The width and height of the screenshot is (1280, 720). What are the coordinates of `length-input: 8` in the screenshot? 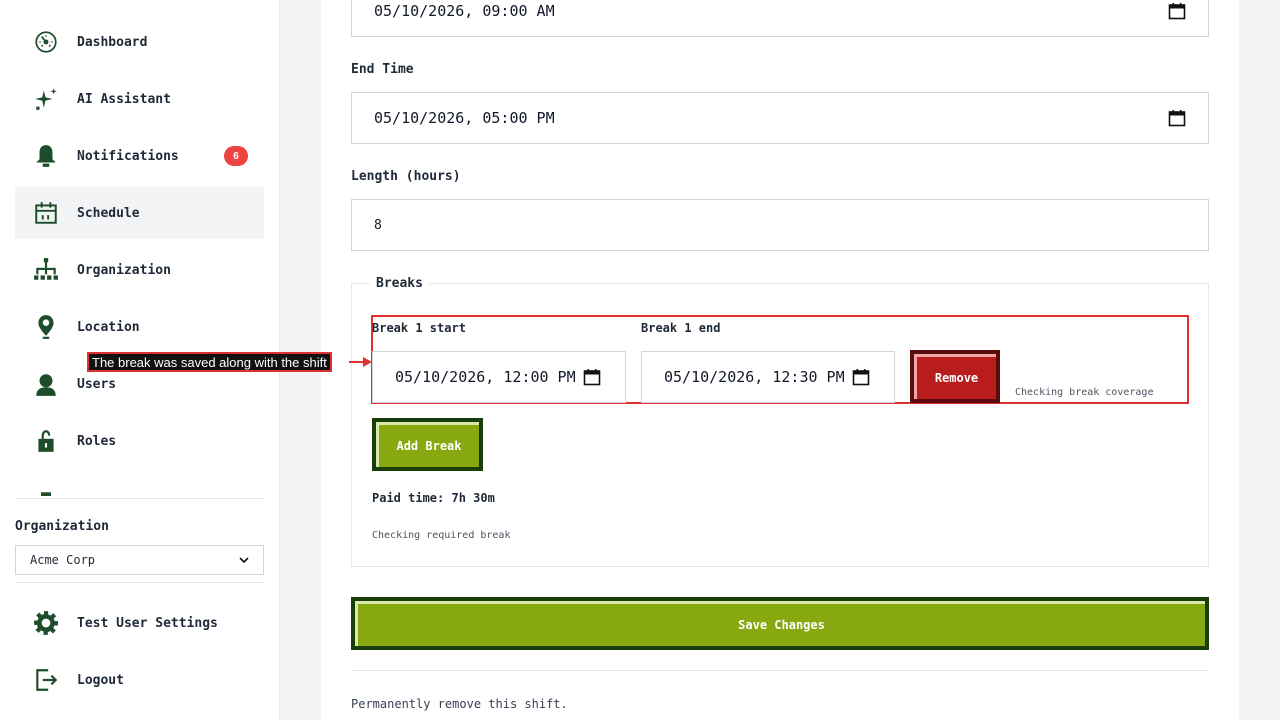 It's located at (780, 225).